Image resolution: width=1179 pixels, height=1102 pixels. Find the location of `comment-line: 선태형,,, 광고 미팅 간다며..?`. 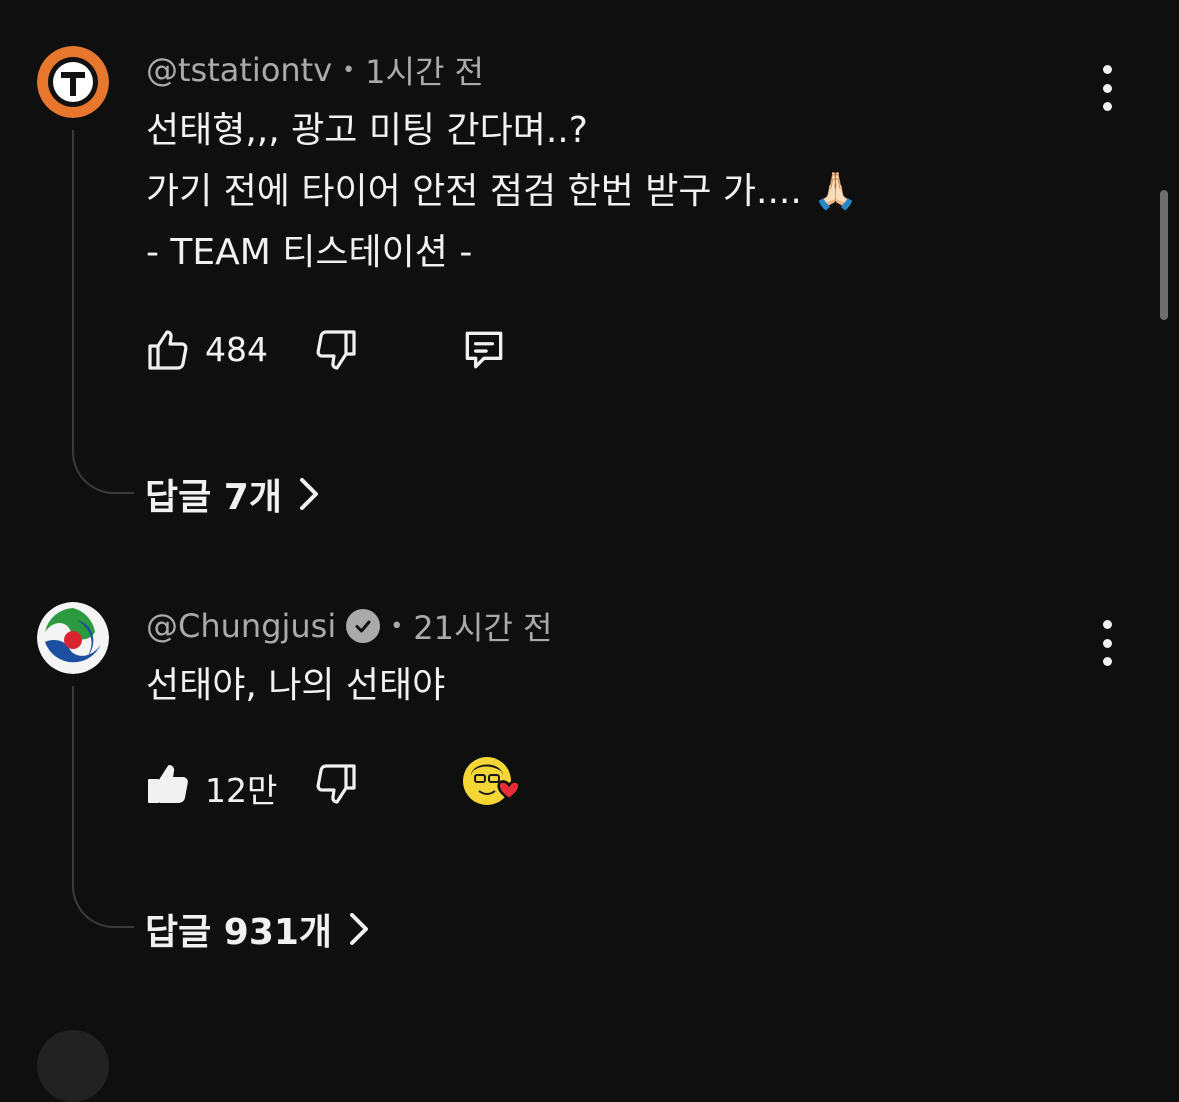

comment-line: 선태형,,, 광고 미팅 간다며..? is located at coordinates (367, 130).